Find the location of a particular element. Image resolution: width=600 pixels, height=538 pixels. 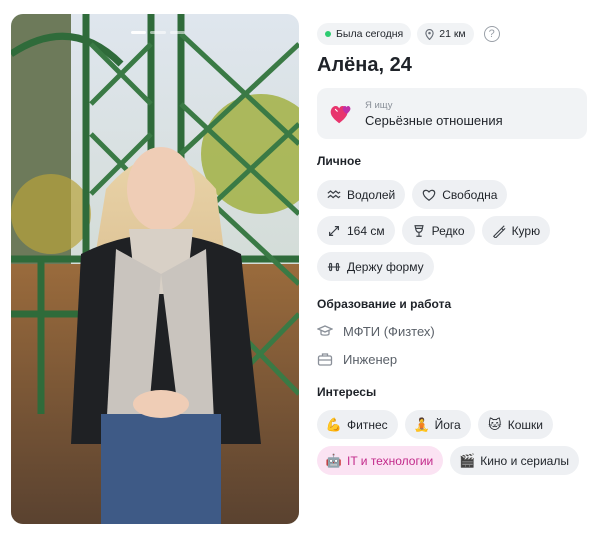

chip-interest-yoga: 🧘 Йога is located at coordinates (437, 424).